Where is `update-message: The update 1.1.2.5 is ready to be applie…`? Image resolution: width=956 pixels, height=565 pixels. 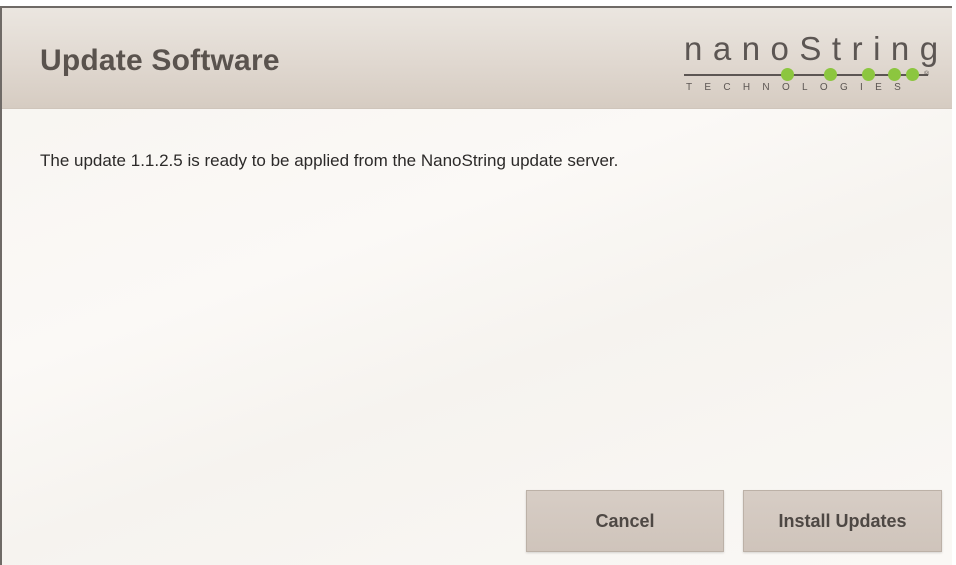
update-message: The update 1.1.2.5 is ready to be applie… is located at coordinates (329, 160).